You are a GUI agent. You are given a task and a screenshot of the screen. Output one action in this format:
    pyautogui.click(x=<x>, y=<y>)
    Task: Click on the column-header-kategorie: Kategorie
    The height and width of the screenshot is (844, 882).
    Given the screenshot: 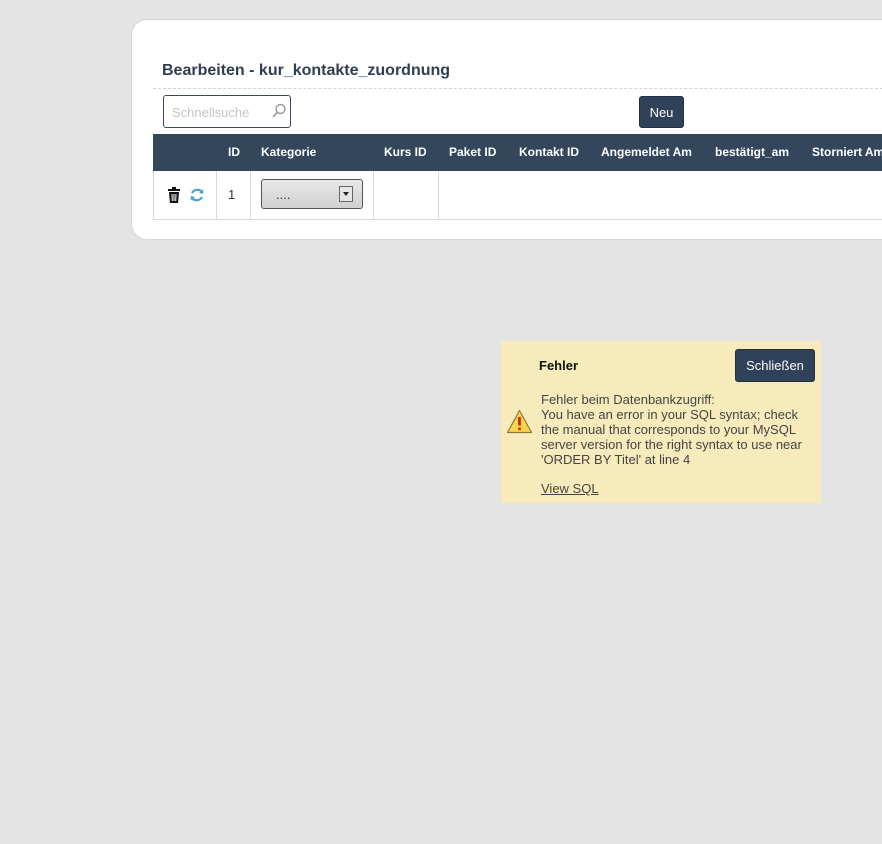 What is the action you would take?
    pyautogui.click(x=288, y=152)
    